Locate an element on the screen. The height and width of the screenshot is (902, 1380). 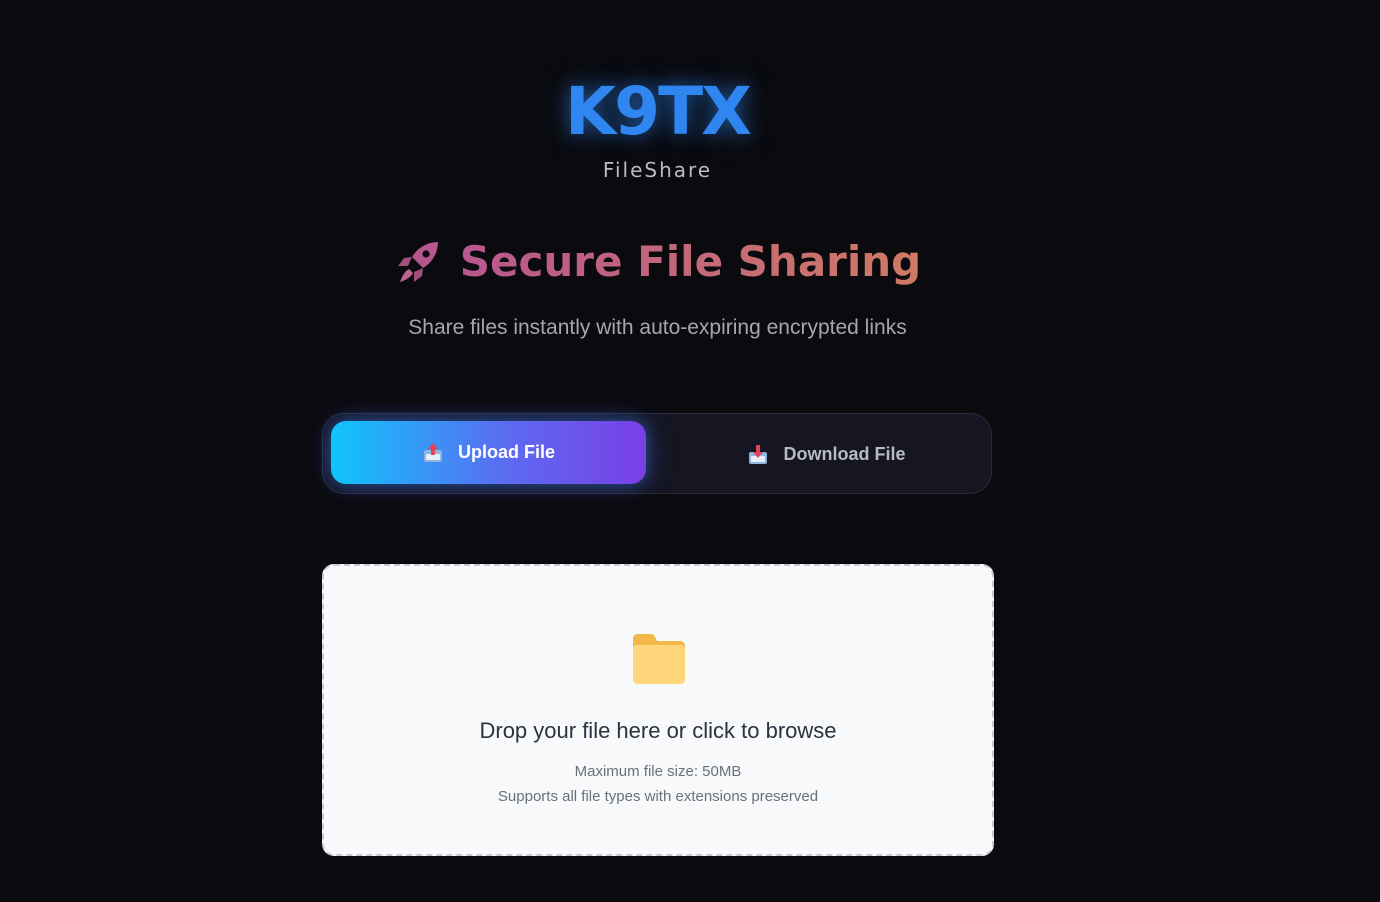
tab-upload: Upload File is located at coordinates (488, 452).